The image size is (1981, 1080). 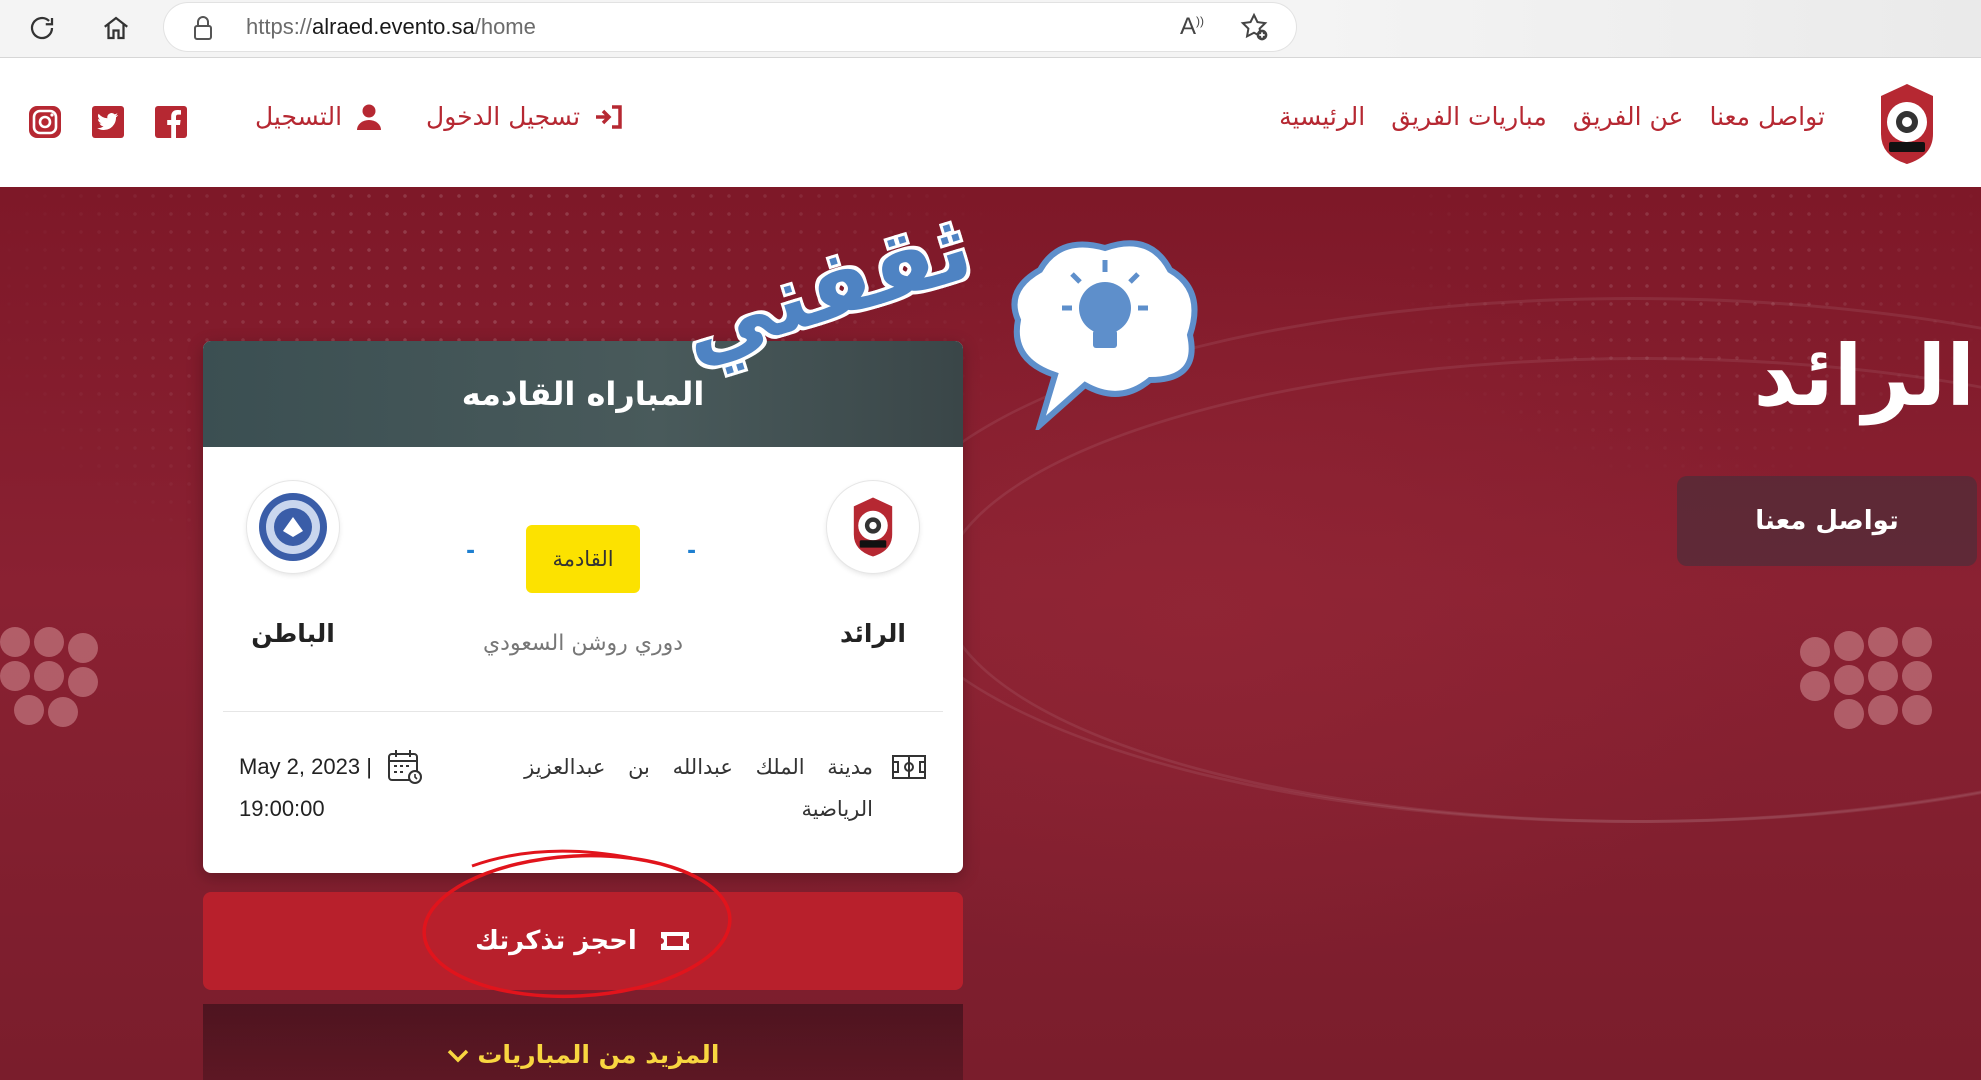 What do you see at coordinates (730, 27) in the screenshot?
I see `address-bar: https://alraed.evento.sa/home A))` at bounding box center [730, 27].